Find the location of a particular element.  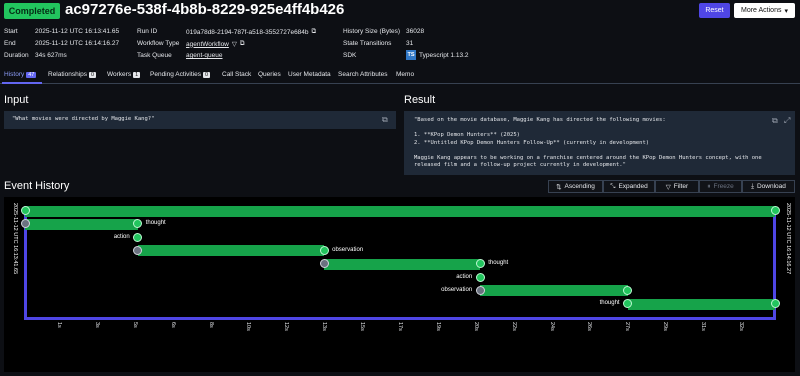

more-actions-button: More Actions ▾ is located at coordinates (764, 10).